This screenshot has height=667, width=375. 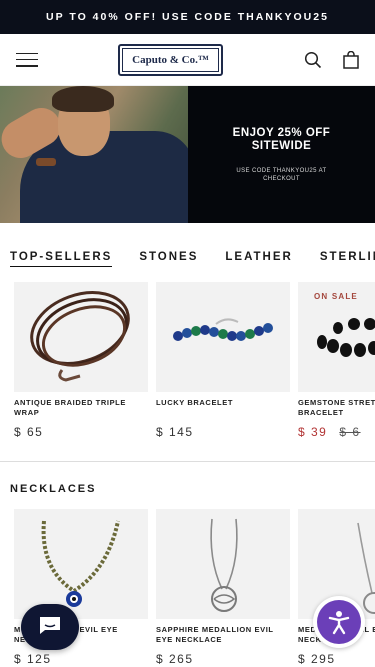 I want to click on header-icons, so click(x=332, y=60).